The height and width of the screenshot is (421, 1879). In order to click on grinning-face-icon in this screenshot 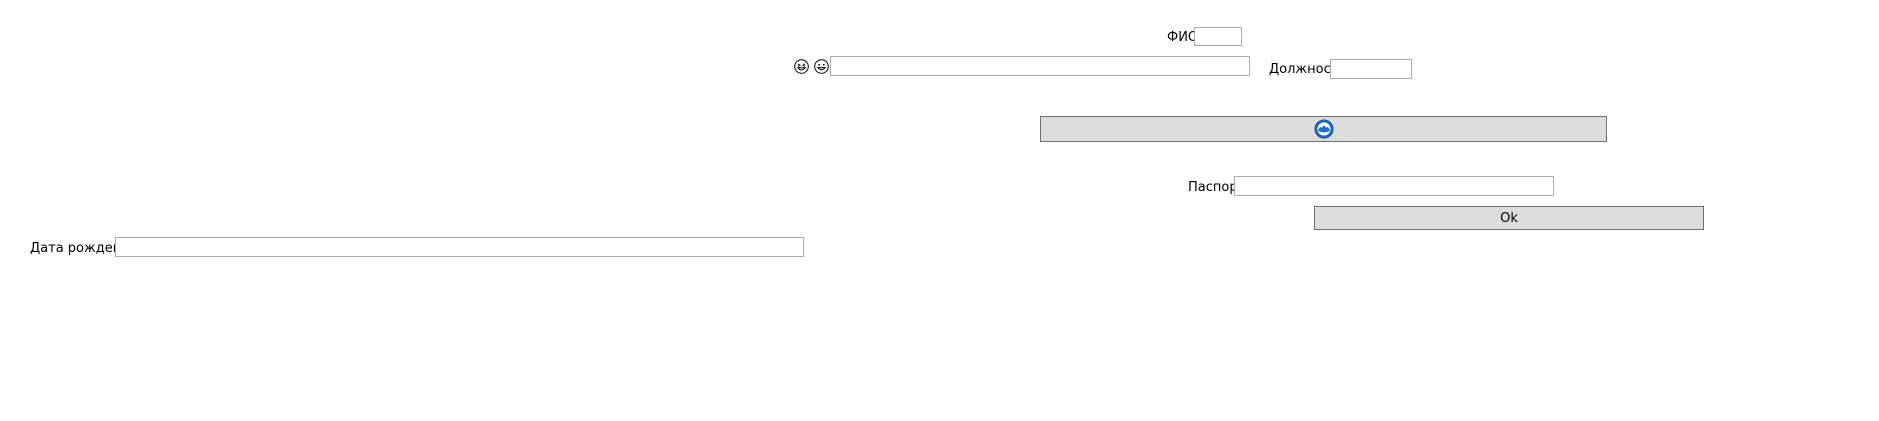, I will do `click(821, 66)`.